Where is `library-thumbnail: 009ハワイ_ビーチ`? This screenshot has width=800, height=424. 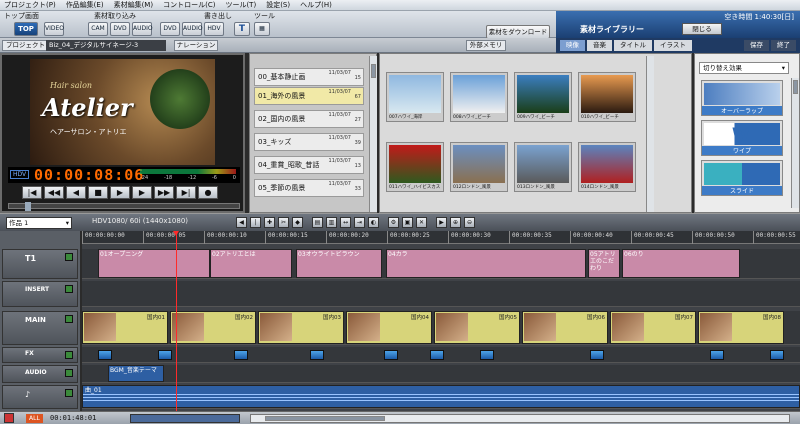 library-thumbnail: 009ハワイ_ビーチ is located at coordinates (543, 97).